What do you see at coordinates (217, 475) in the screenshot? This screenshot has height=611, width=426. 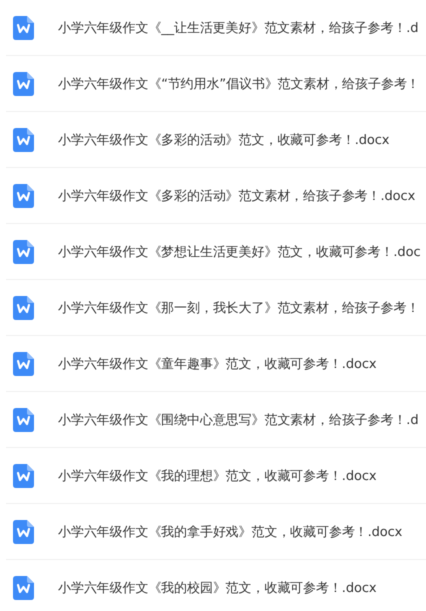 I see `file-name: 小学六年级作文《我的理想》范文，收藏可参考！.docx` at bounding box center [217, 475].